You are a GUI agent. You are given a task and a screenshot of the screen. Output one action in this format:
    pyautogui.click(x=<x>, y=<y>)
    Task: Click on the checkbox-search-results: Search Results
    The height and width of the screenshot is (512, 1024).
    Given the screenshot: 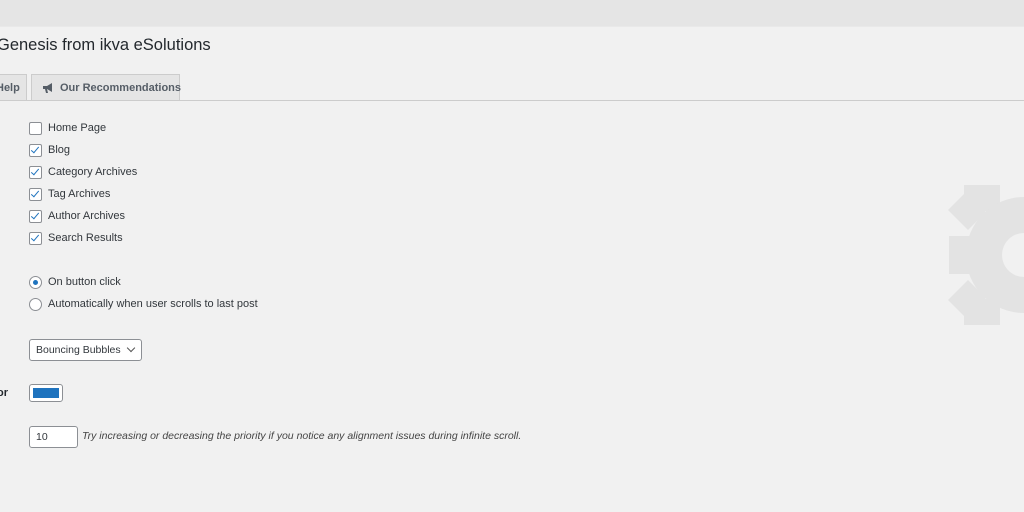 What is the action you would take?
    pyautogui.click(x=76, y=238)
    